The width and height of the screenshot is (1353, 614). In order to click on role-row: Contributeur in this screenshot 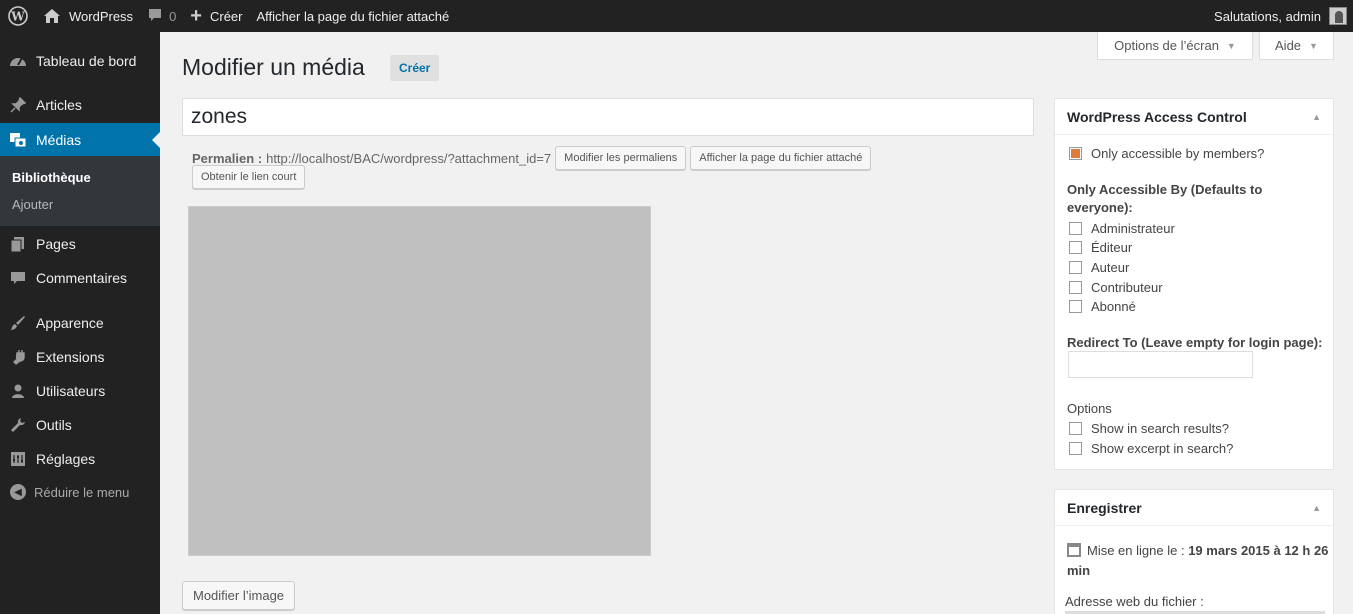, I will do `click(1116, 287)`.